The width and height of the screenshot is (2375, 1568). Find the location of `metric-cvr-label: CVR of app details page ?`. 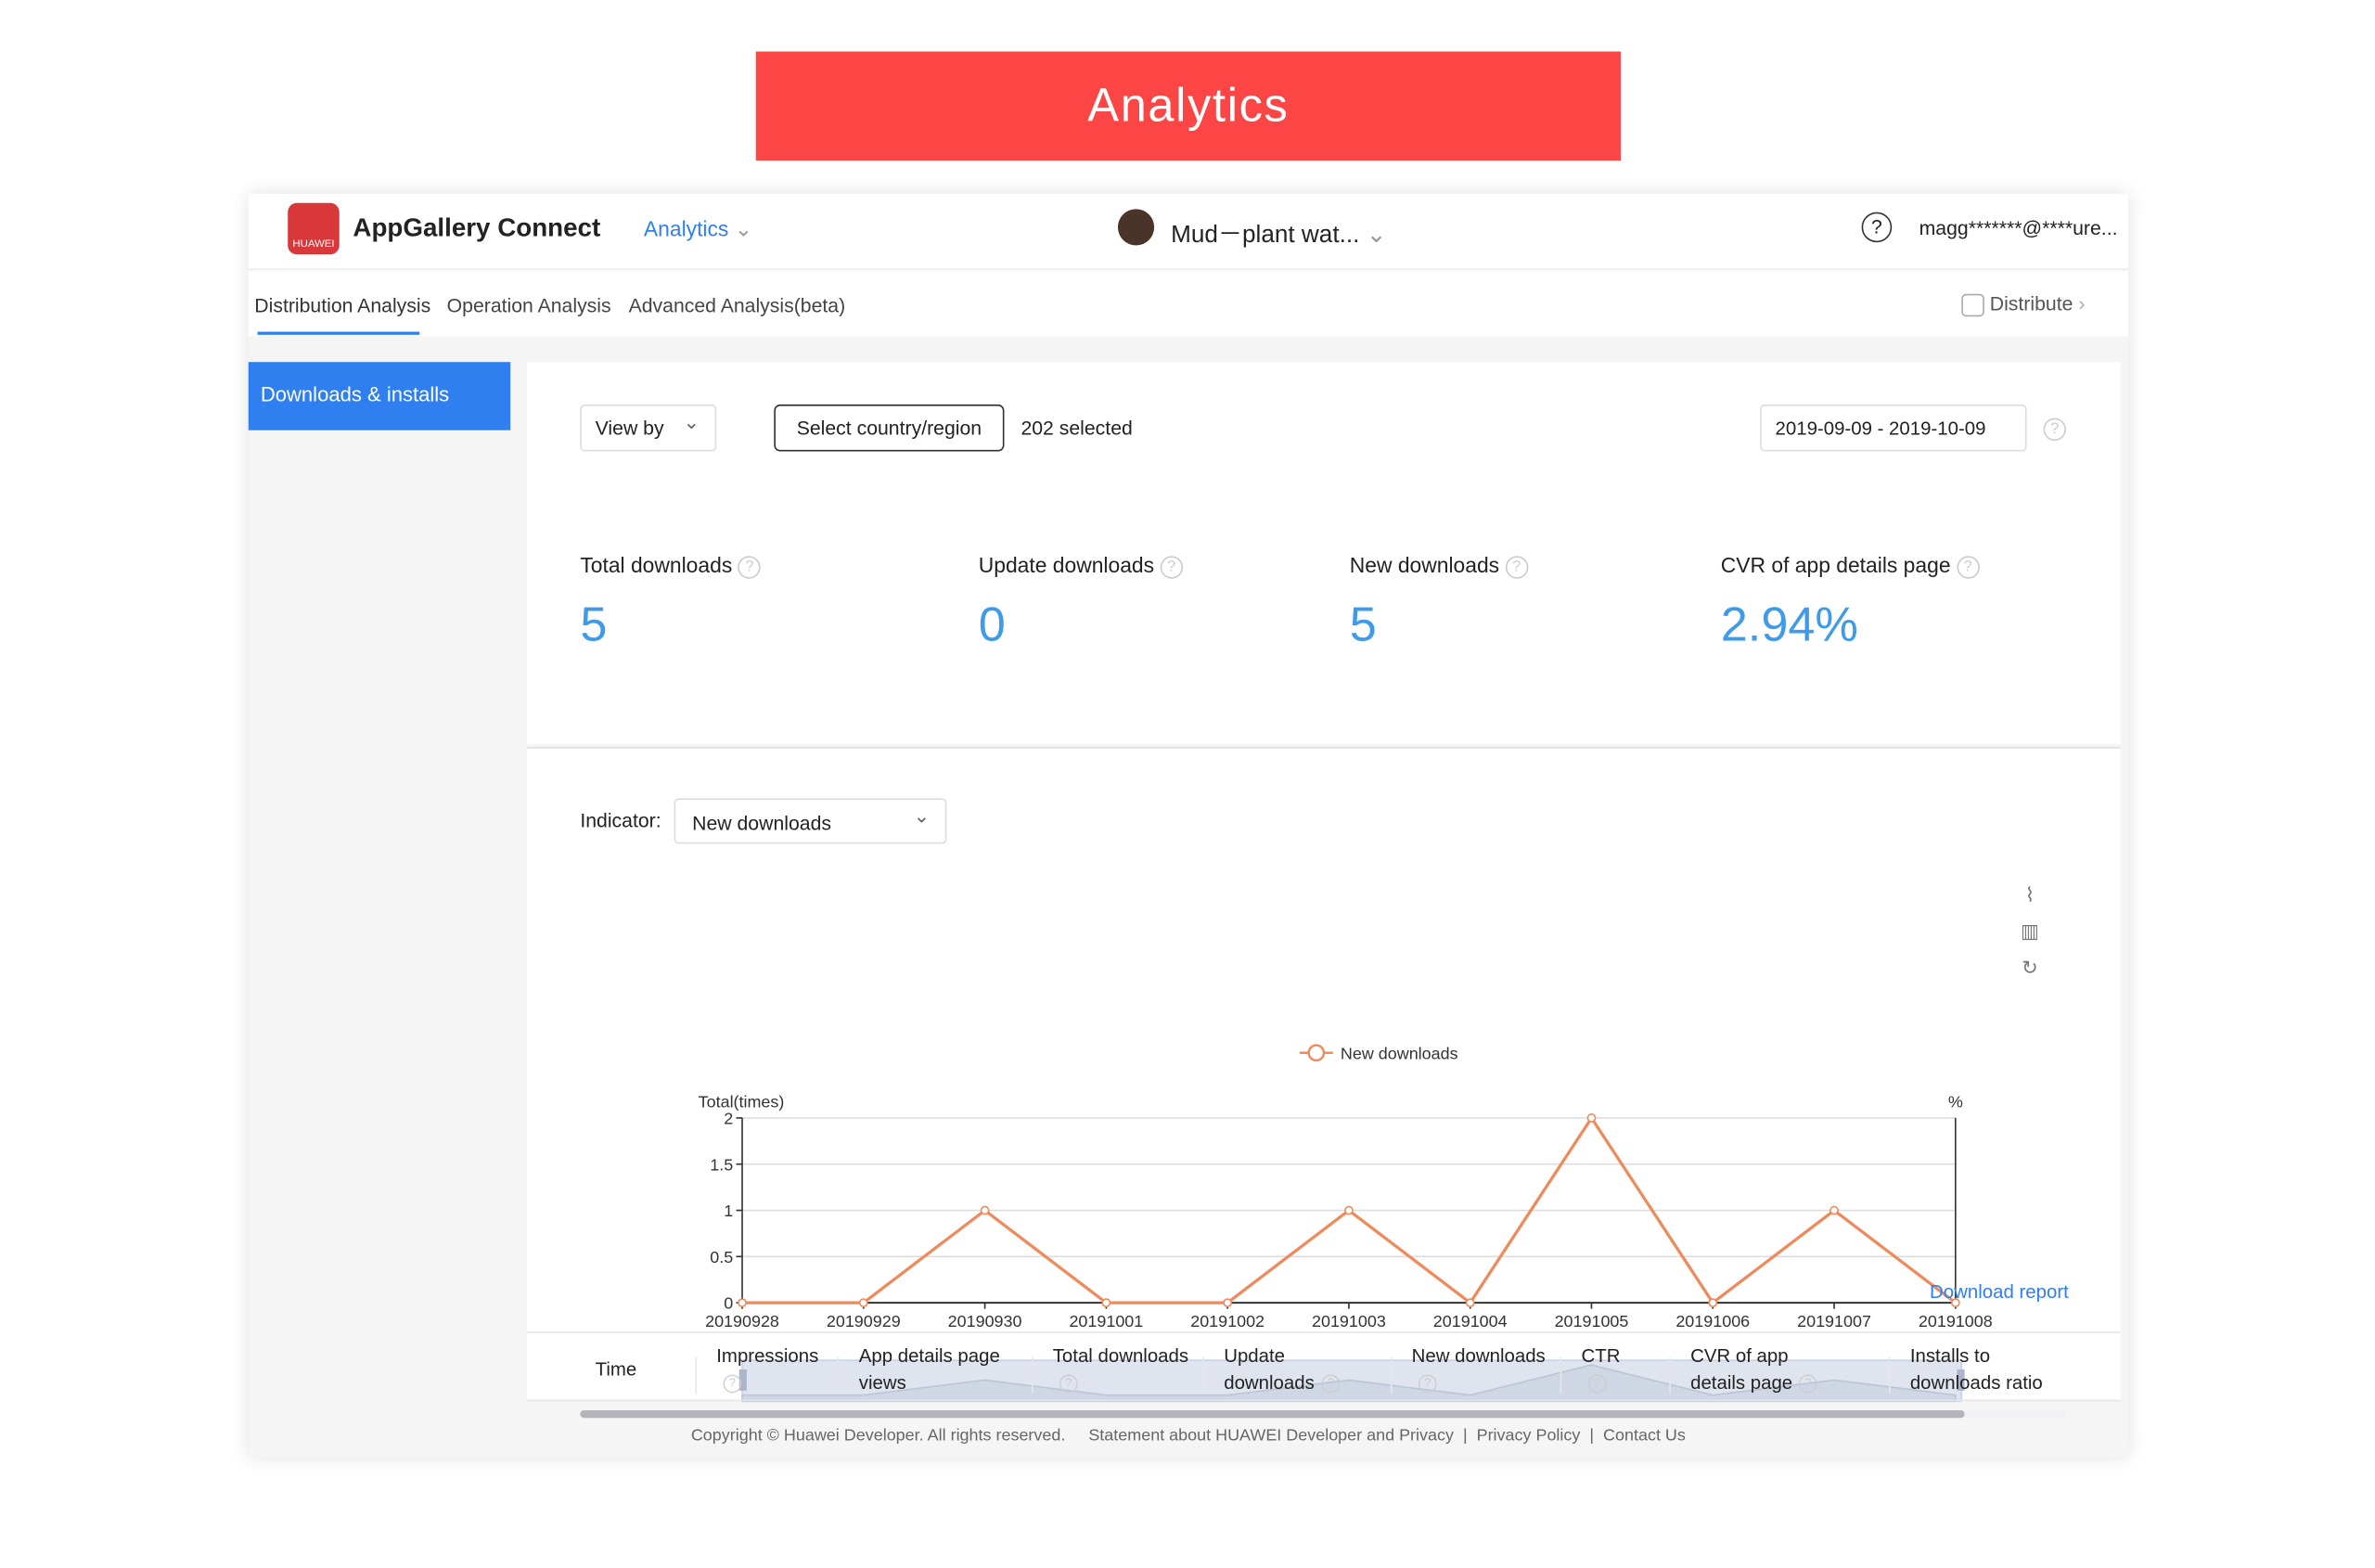

metric-cvr-label: CVR of app details page ? is located at coordinates (1850, 566).